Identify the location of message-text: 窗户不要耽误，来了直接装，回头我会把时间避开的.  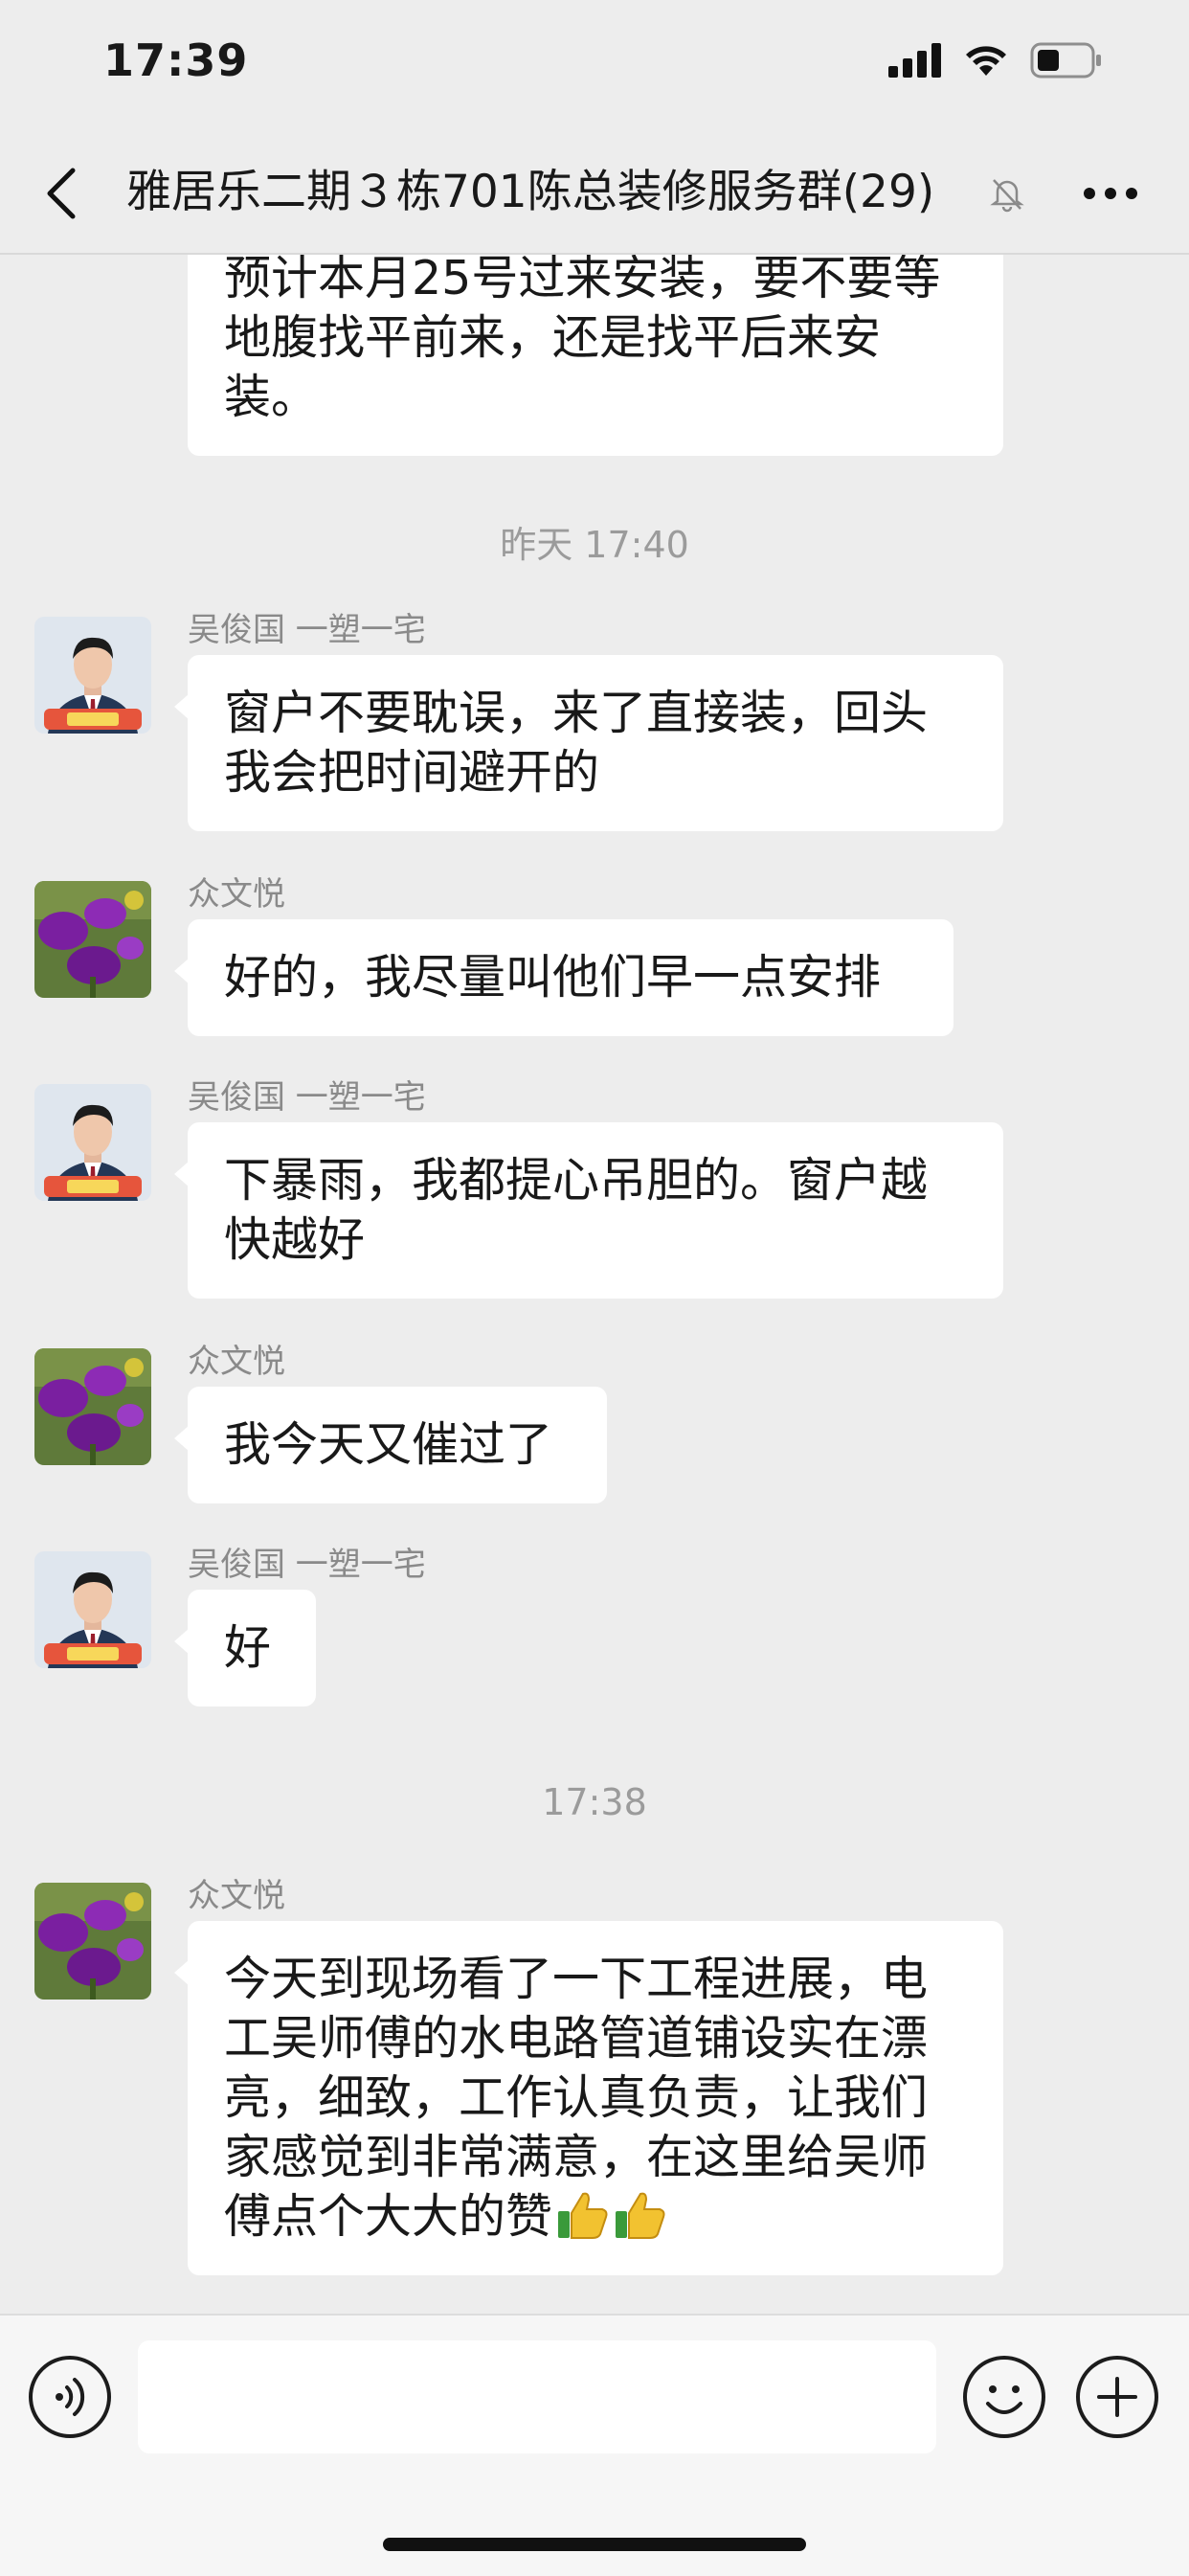
(576, 743).